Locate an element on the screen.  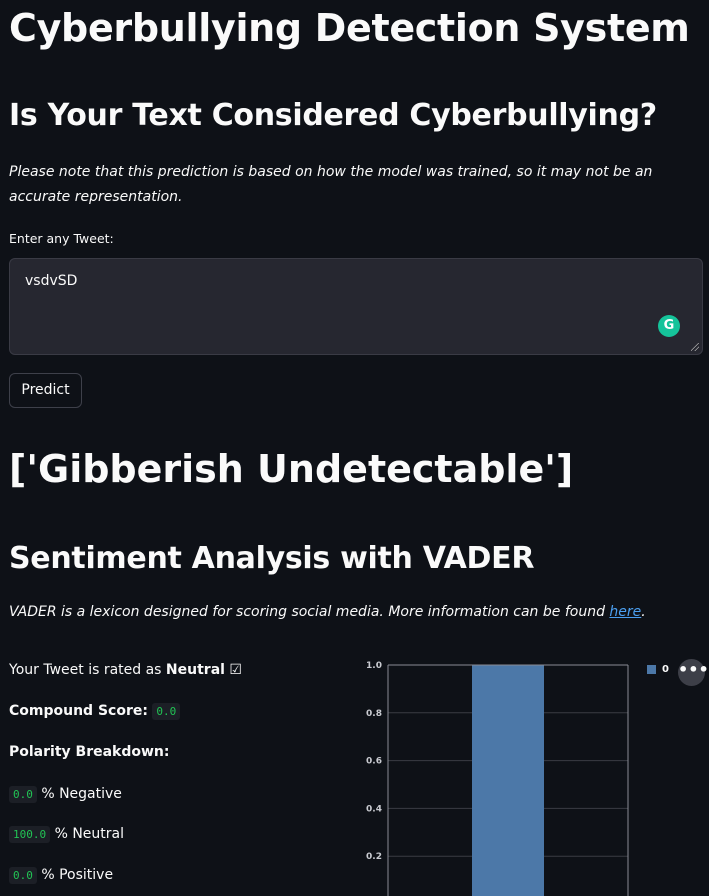
negative-line: 0.0 % Negative is located at coordinates (65, 794).